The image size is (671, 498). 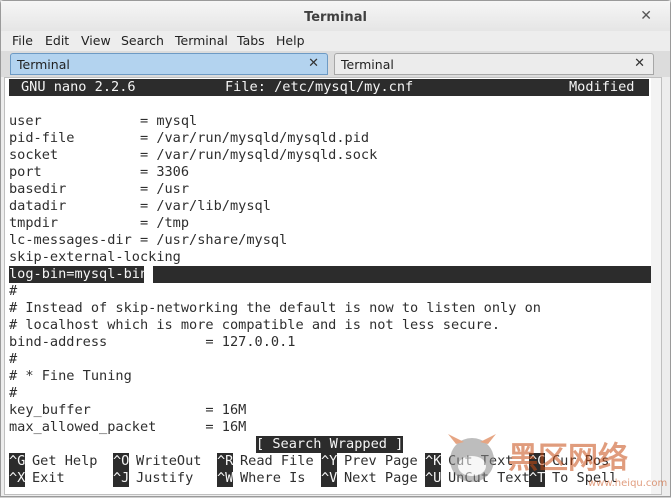 I want to click on shortcut-key: ^G, so click(x=17, y=461).